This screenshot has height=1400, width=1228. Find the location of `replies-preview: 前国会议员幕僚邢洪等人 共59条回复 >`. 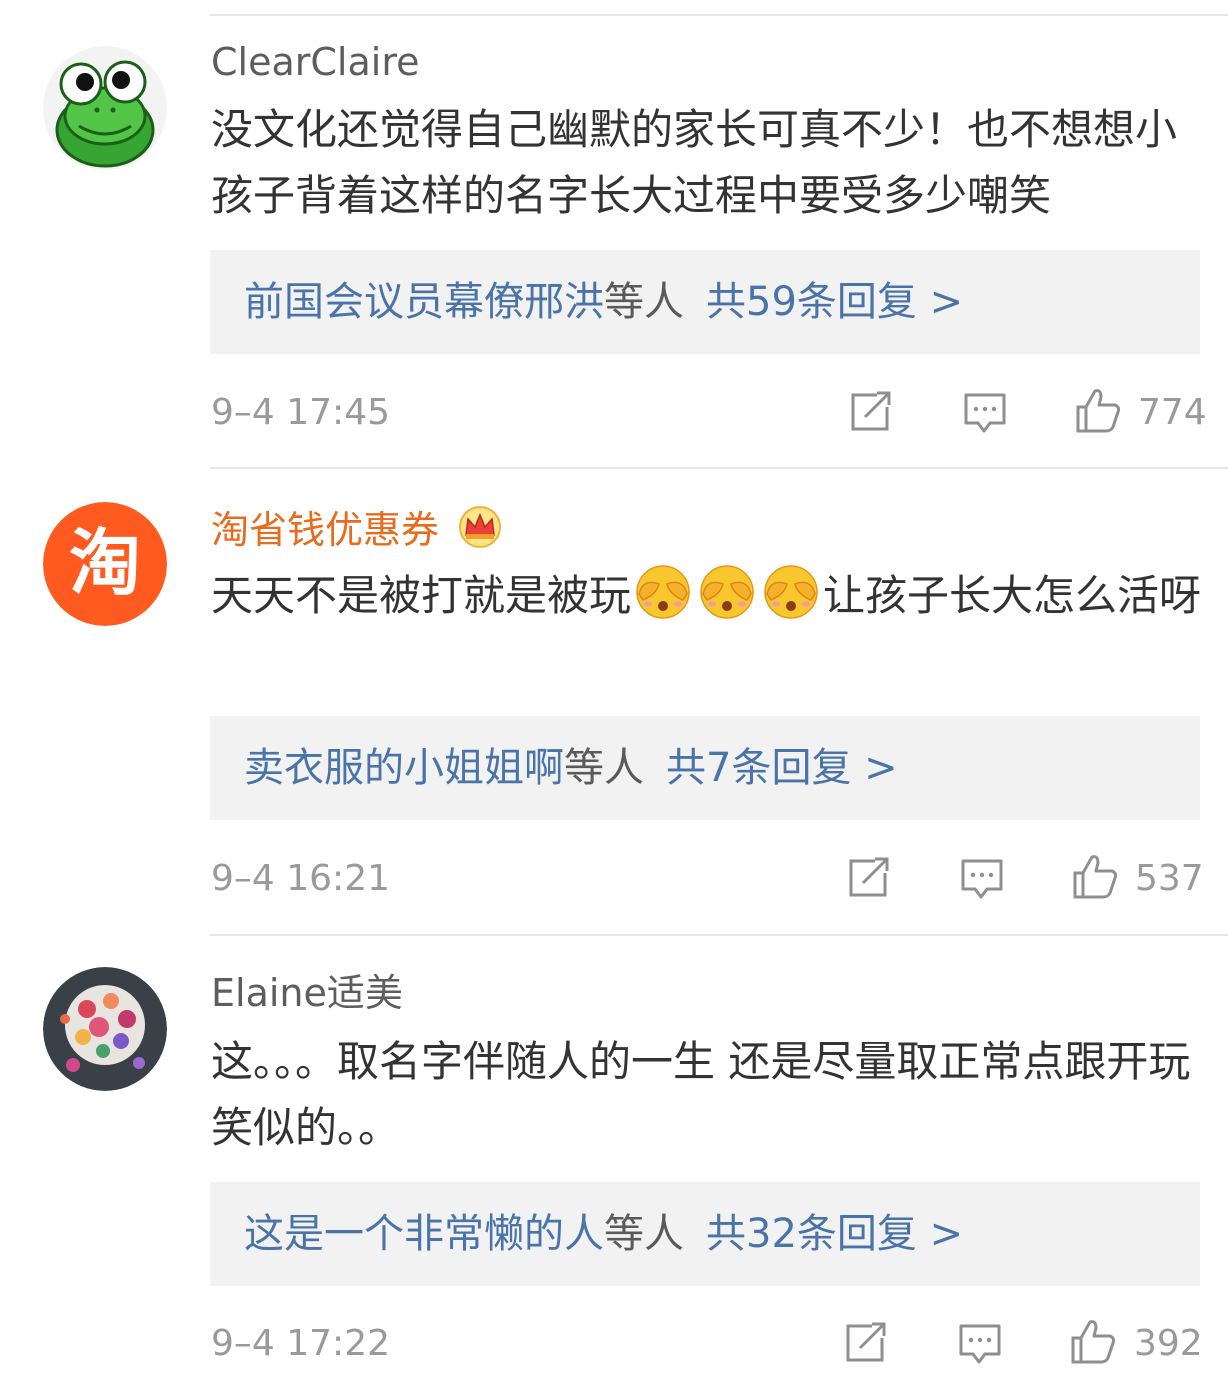

replies-preview: 前国会议员幕僚邢洪等人 共59条回复 > is located at coordinates (705, 302).